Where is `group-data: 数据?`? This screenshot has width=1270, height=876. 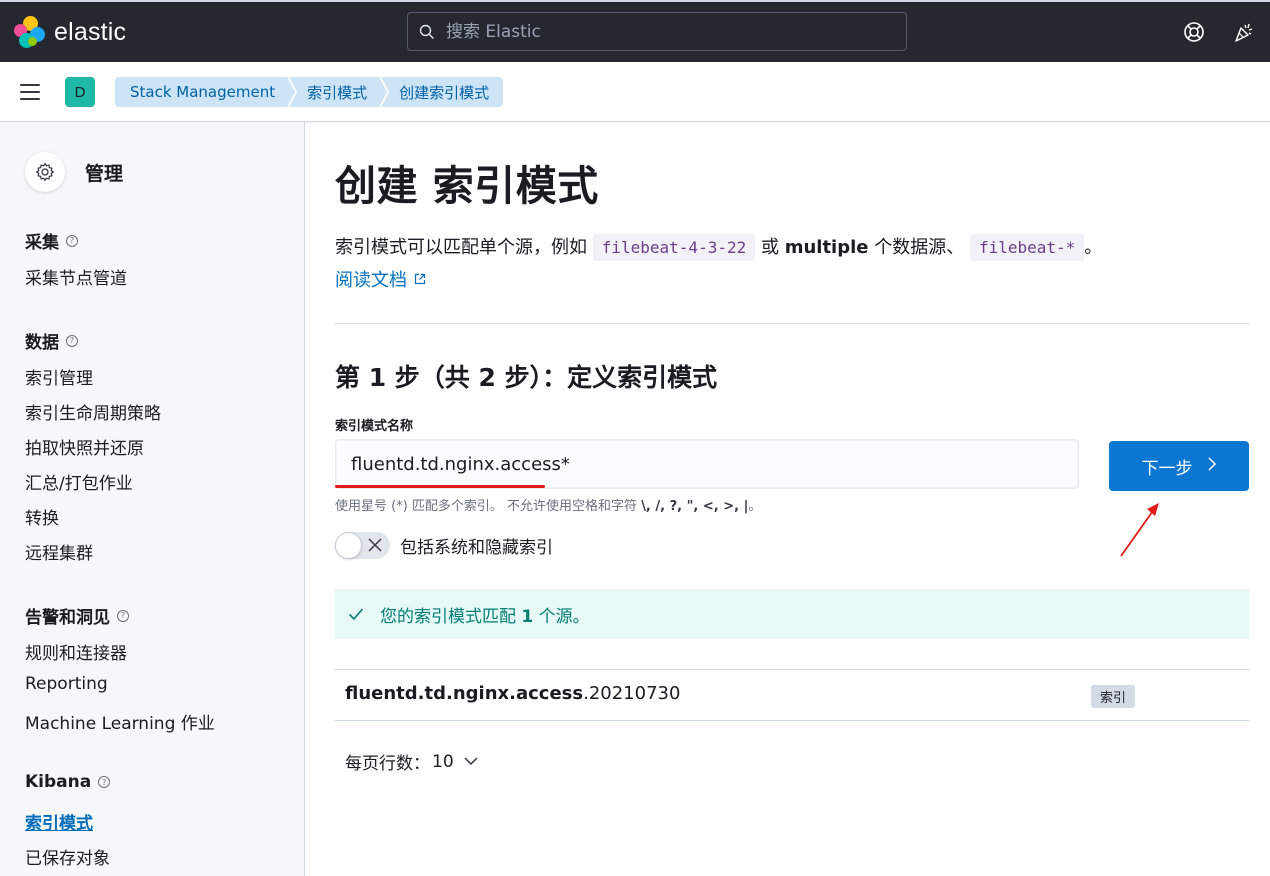 group-data: 数据? is located at coordinates (51, 340).